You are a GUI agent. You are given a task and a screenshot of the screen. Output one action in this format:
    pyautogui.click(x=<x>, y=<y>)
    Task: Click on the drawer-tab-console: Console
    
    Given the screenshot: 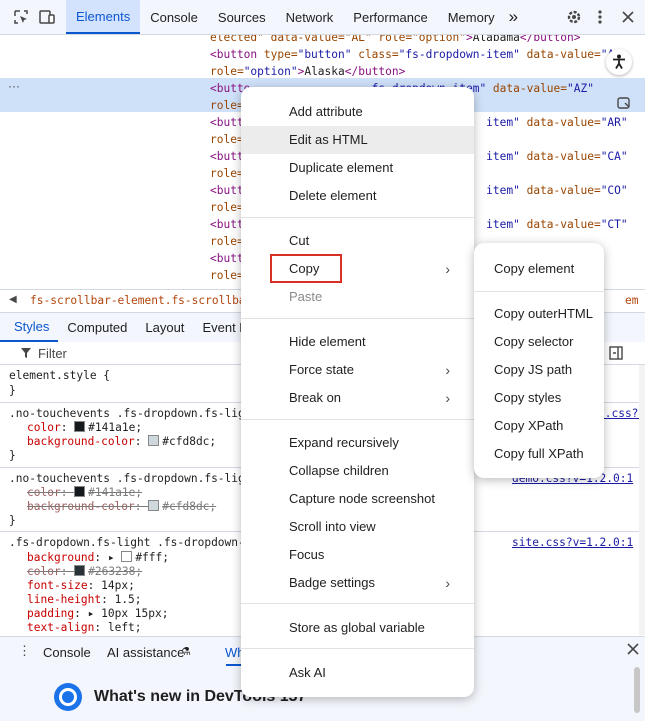 What is the action you would take?
    pyautogui.click(x=67, y=652)
    